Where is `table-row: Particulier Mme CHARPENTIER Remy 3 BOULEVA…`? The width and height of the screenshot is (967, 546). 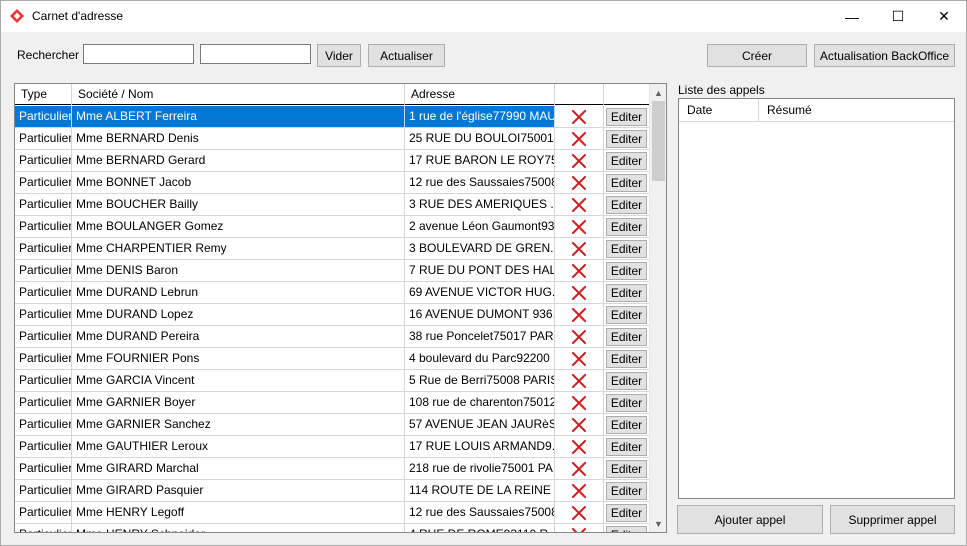 table-row: Particulier Mme CHARPENTIER Remy 3 BOULEVA… is located at coordinates (332, 249).